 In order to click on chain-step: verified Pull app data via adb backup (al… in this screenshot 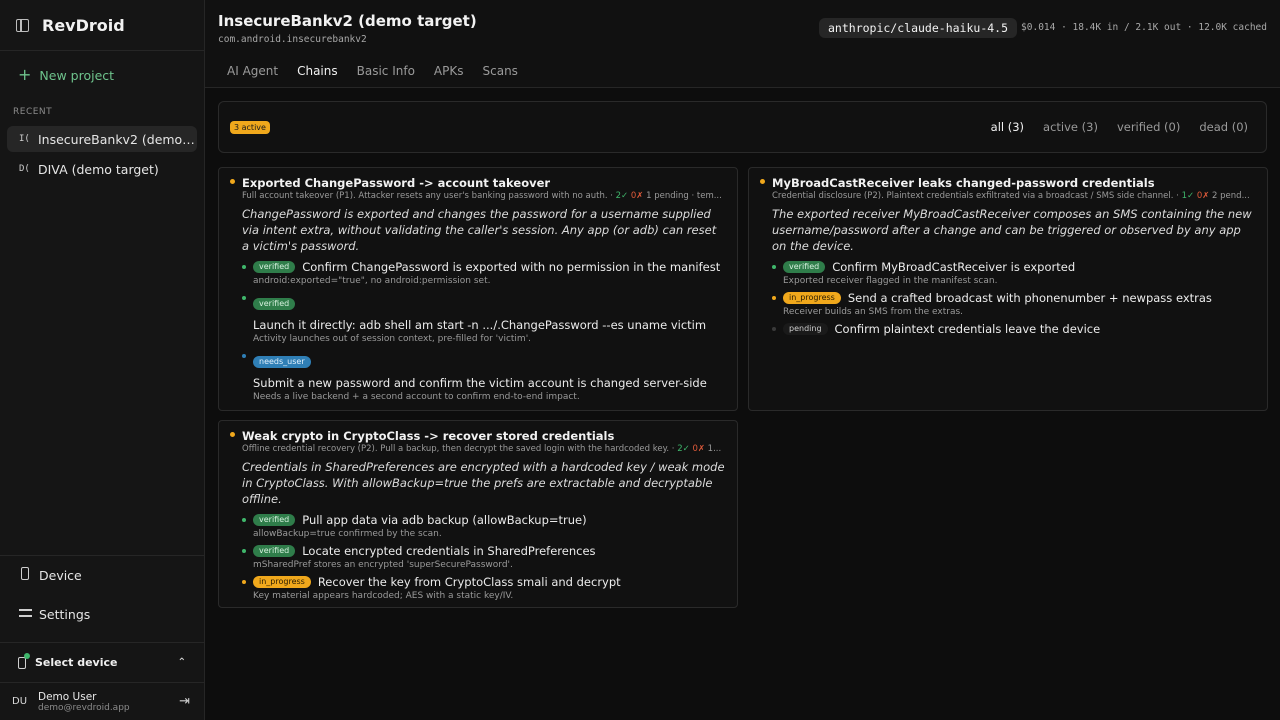, I will do `click(483, 526)`.